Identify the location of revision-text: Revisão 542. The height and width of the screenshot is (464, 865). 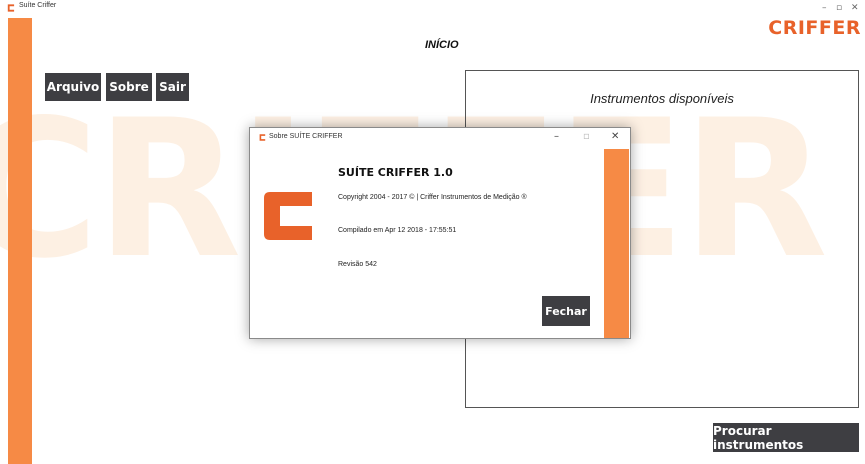
(357, 264).